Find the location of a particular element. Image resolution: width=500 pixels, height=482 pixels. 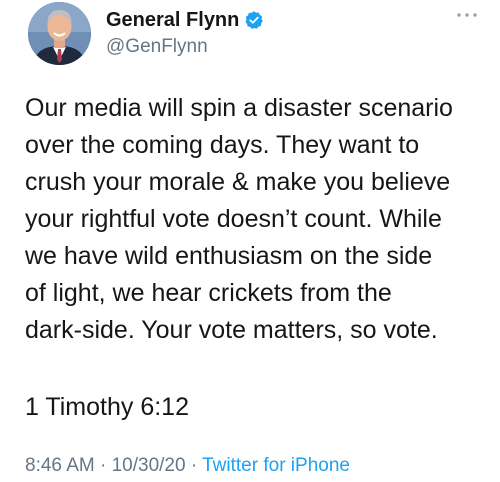

tweet-source-link: Twitter for iPhone is located at coordinates (276, 465).